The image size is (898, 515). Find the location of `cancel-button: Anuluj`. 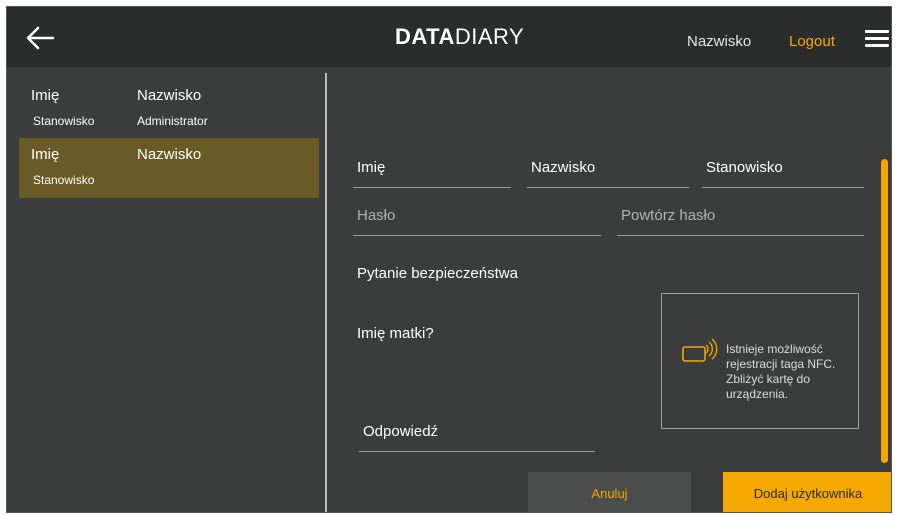

cancel-button: Anuluj is located at coordinates (609, 492).